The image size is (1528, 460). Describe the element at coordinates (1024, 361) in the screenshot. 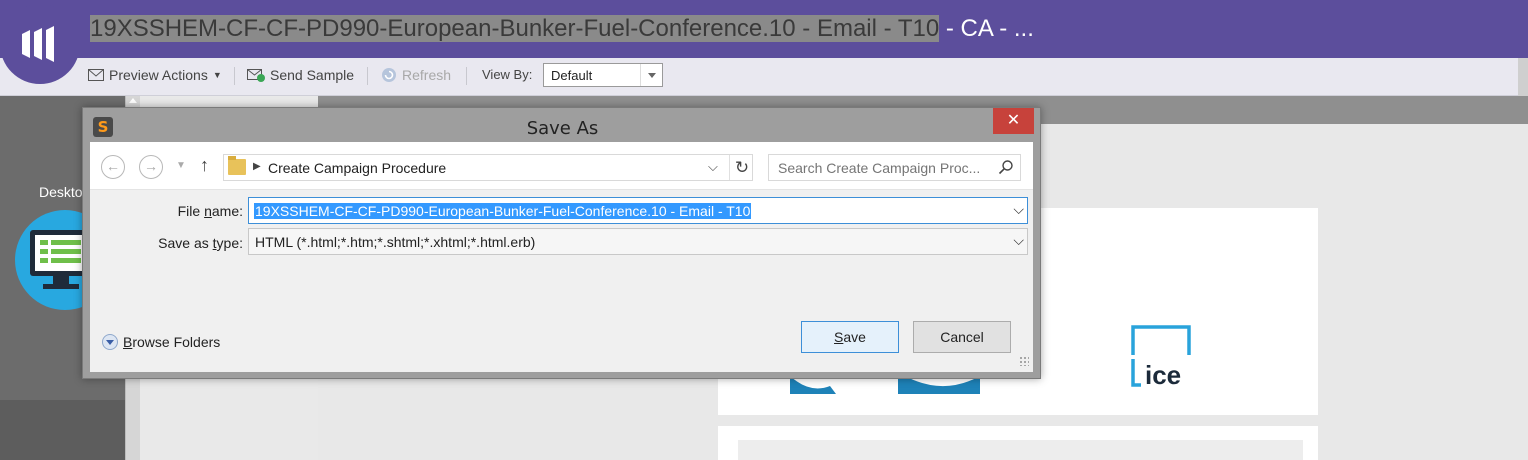

I see `resize-grip-icon` at that location.